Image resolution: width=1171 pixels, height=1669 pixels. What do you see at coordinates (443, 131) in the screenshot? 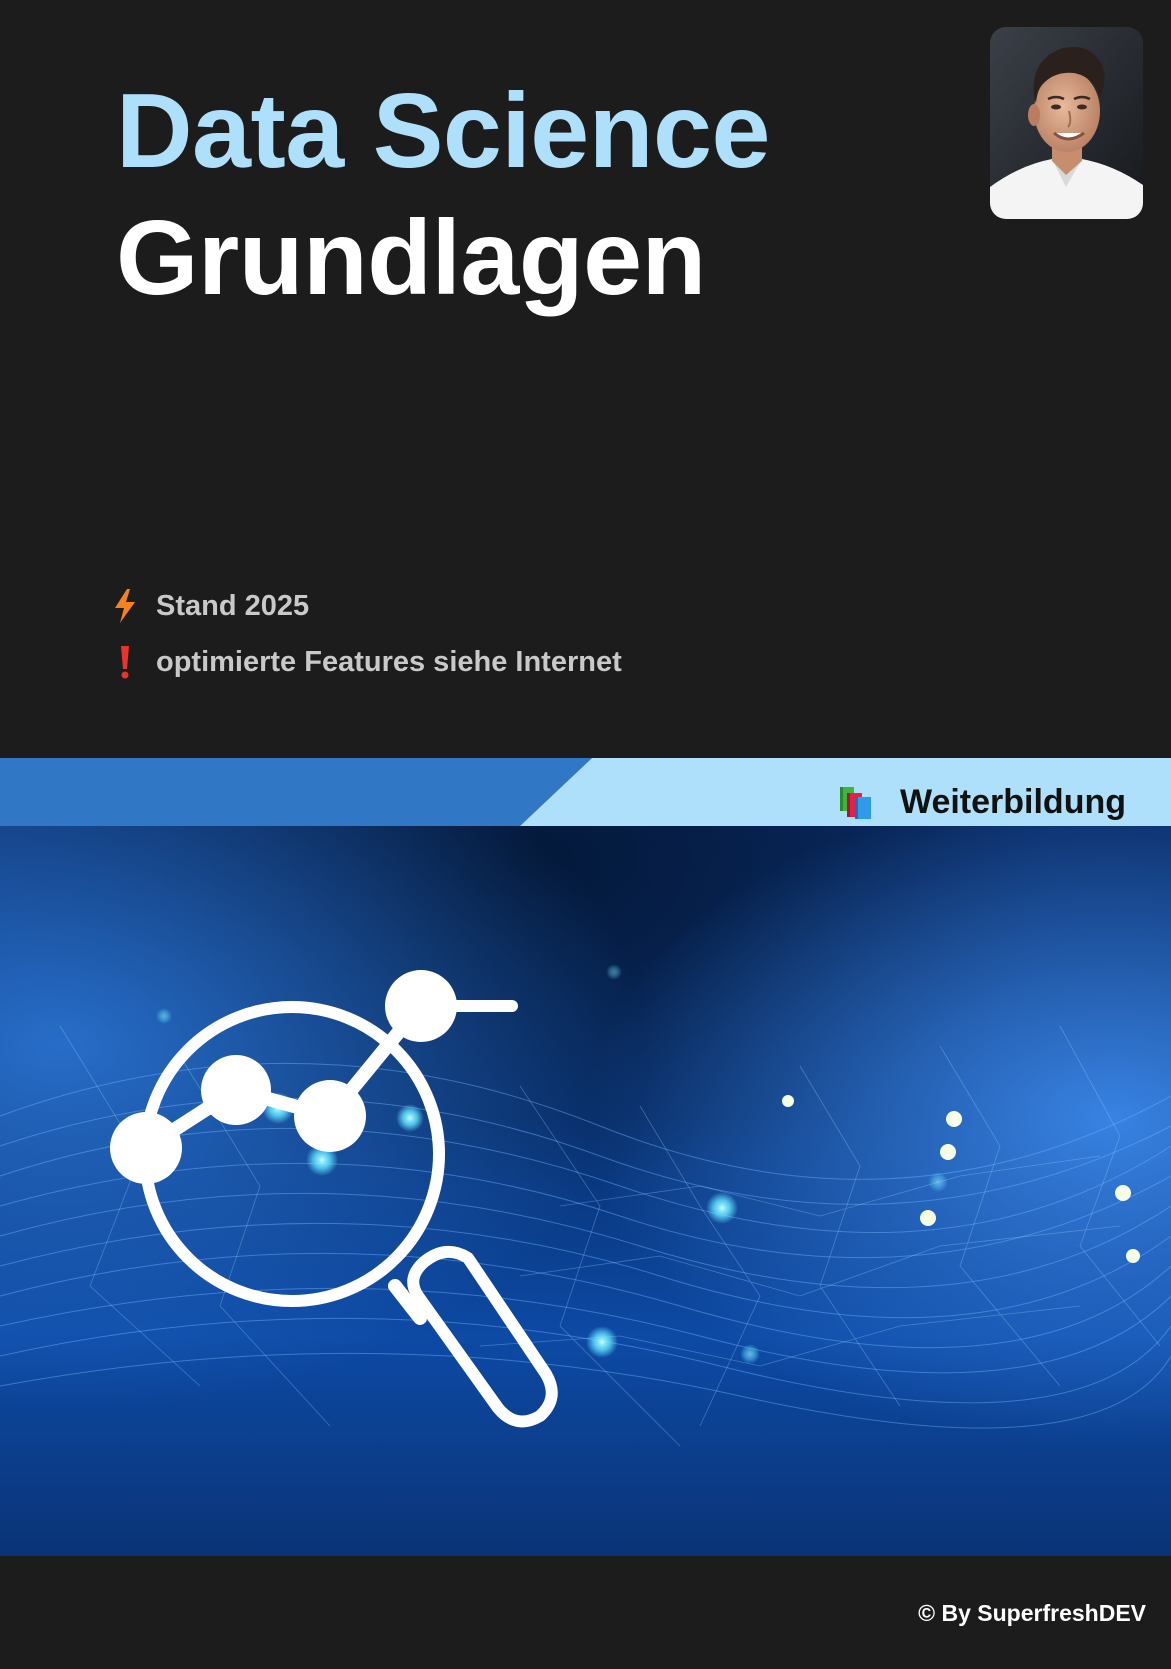
I see `title-data-science: Data Science` at bounding box center [443, 131].